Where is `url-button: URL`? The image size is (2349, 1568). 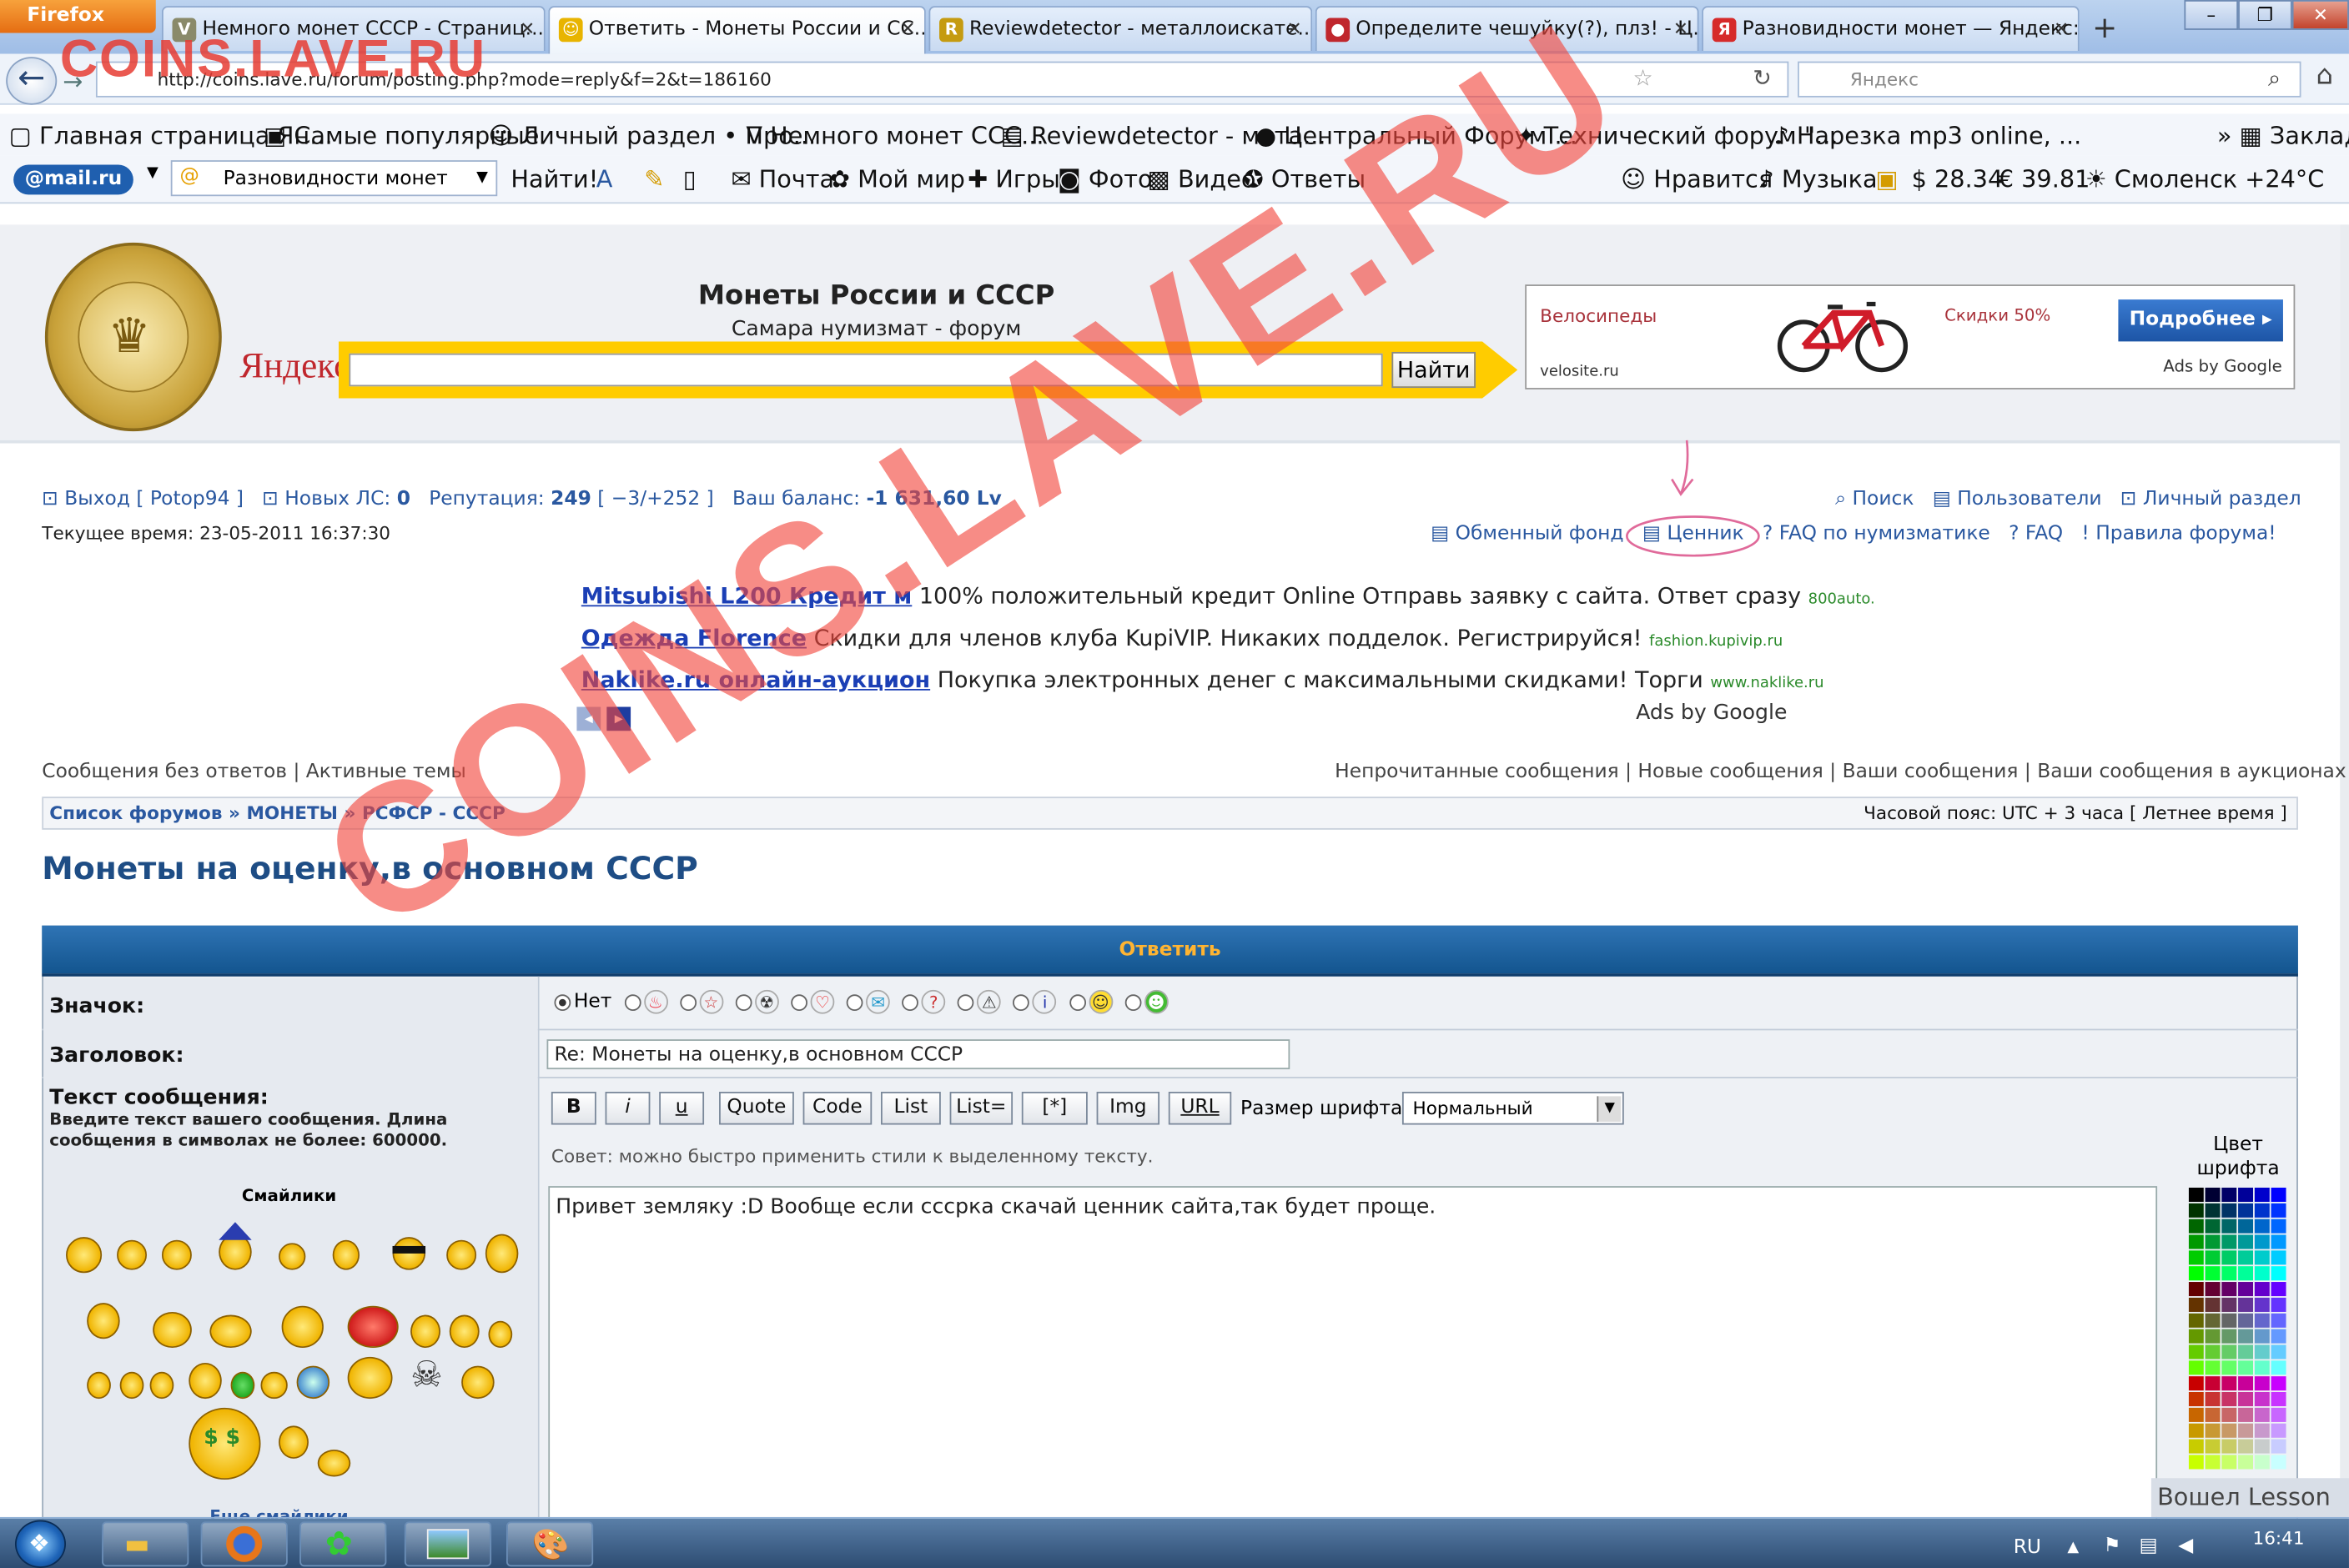
url-button: URL is located at coordinates (1200, 1108).